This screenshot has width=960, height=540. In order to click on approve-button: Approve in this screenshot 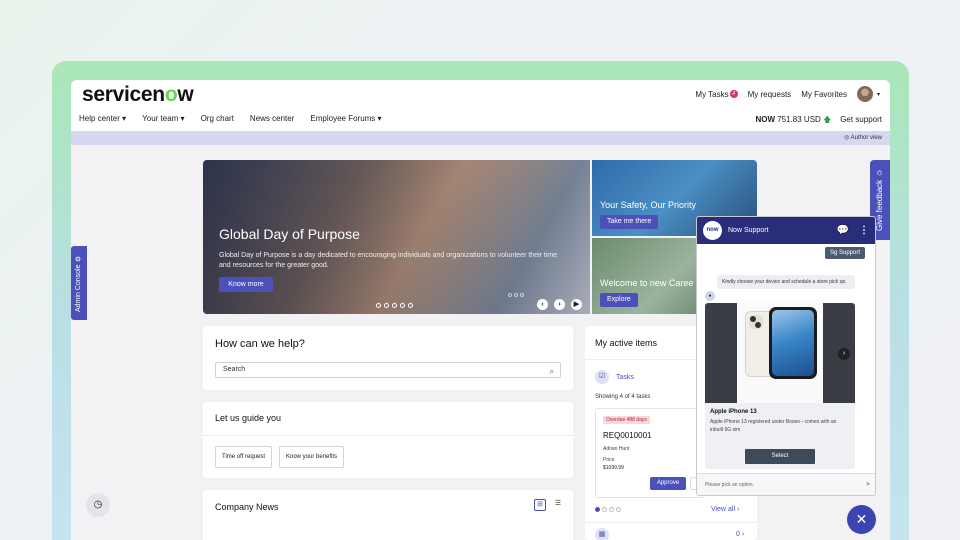, I will do `click(668, 483)`.